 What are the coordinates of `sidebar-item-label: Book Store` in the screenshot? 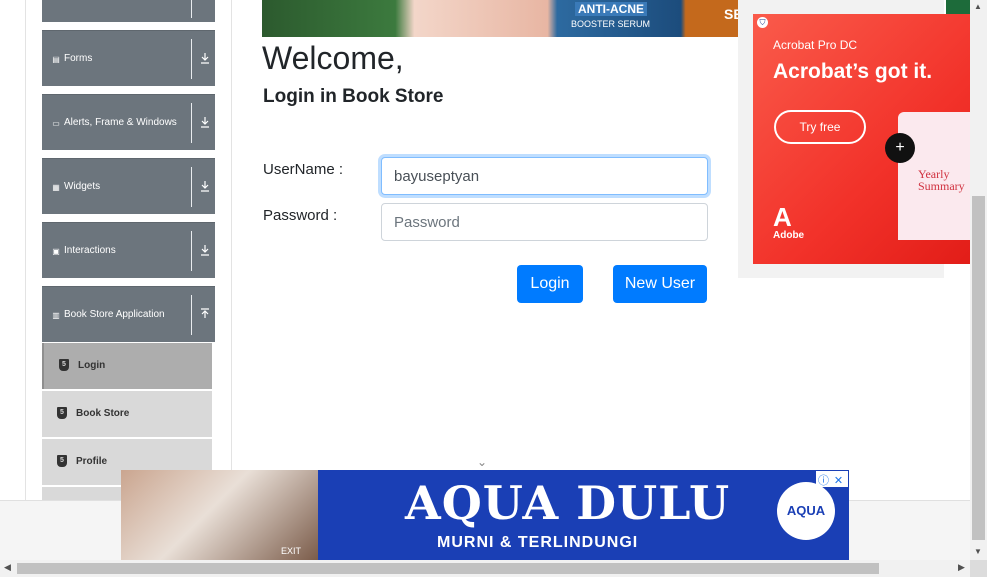 It's located at (103, 413).